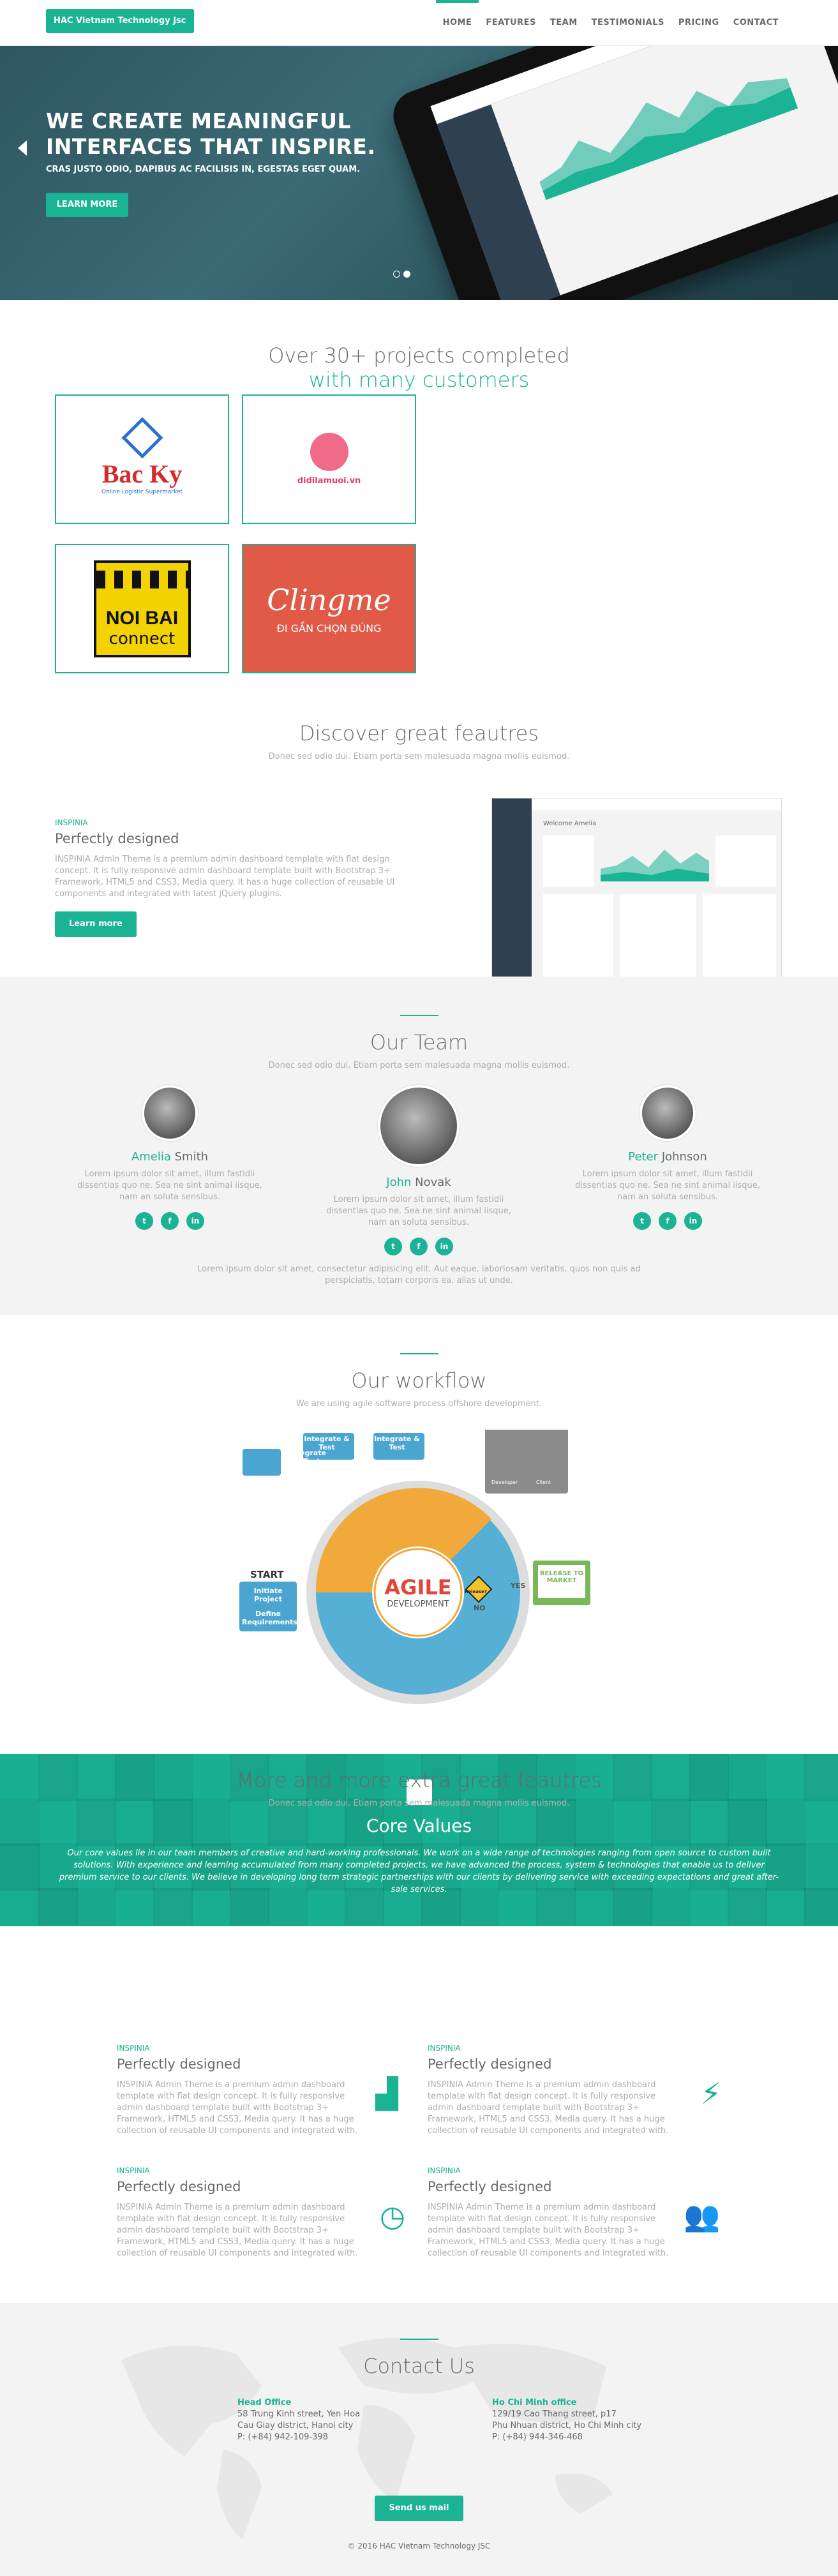  I want to click on nav-pricing: PRICING, so click(698, 23).